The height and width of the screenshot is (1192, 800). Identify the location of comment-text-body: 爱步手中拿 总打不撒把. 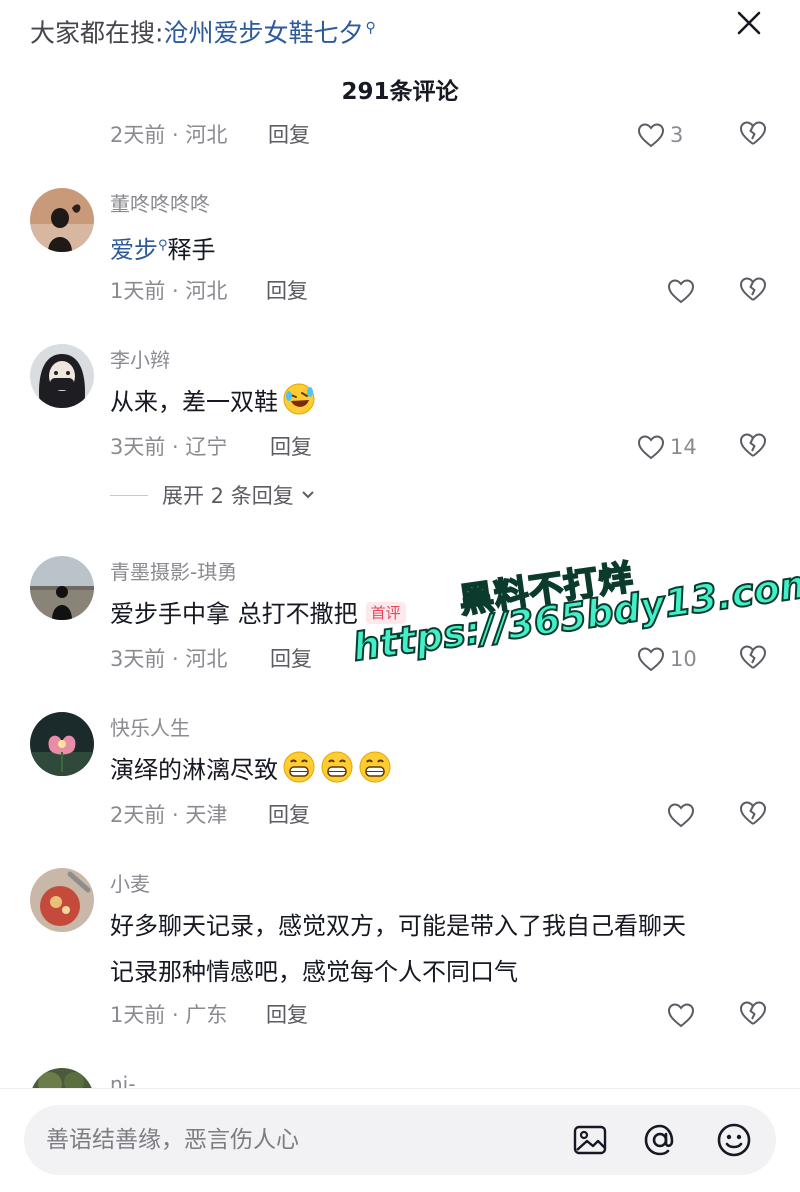
(234, 614).